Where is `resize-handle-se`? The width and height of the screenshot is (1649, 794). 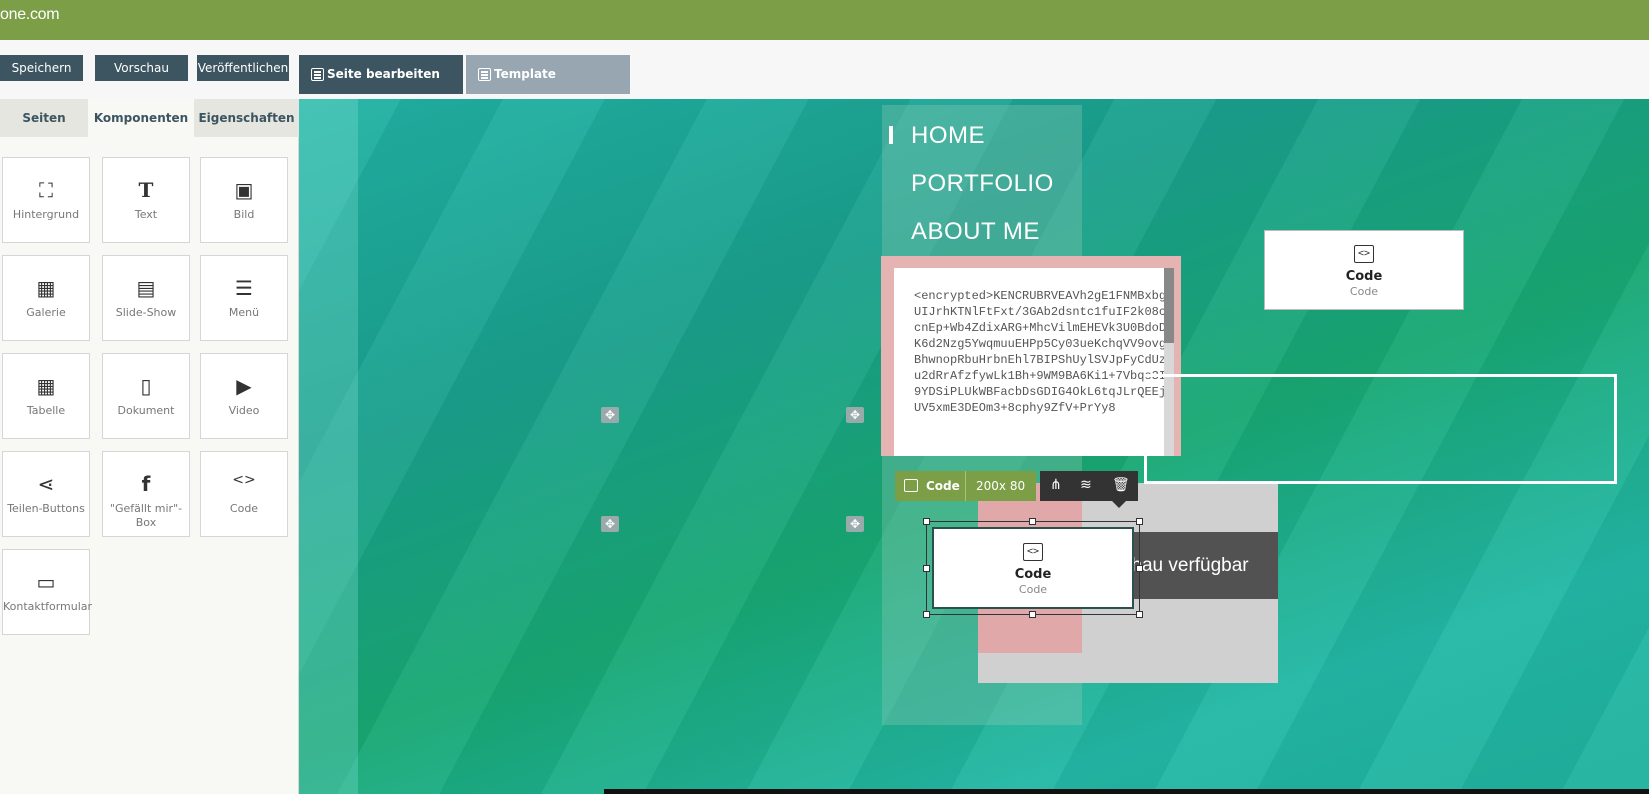
resize-handle-se is located at coordinates (1139, 614).